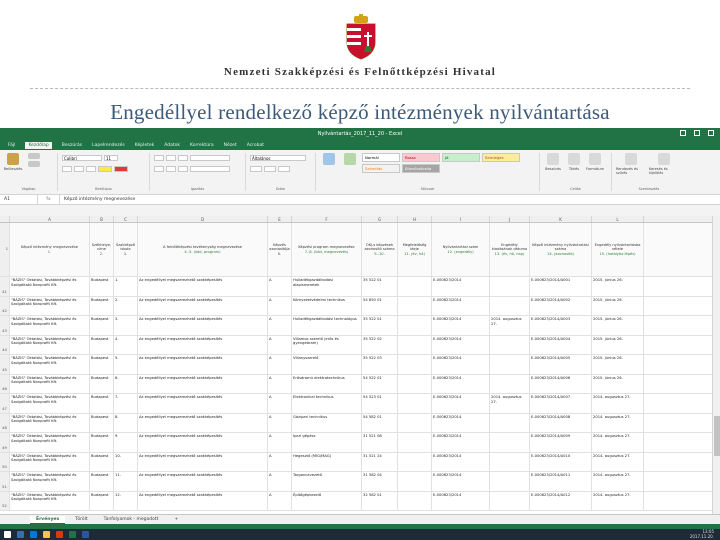 The width and height of the screenshot is (720, 540). I want to click on paste-button: Beillesztés, so click(13, 162).